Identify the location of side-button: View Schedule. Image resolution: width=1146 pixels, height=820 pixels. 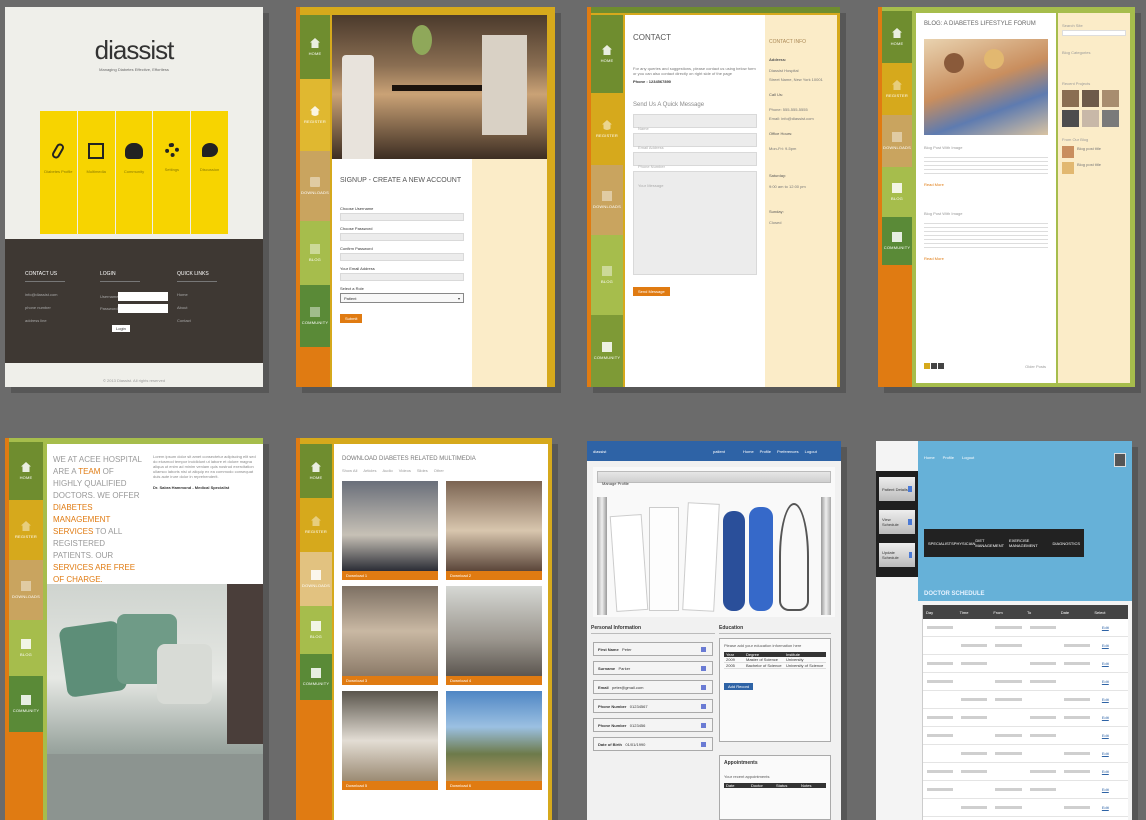
(897, 522).